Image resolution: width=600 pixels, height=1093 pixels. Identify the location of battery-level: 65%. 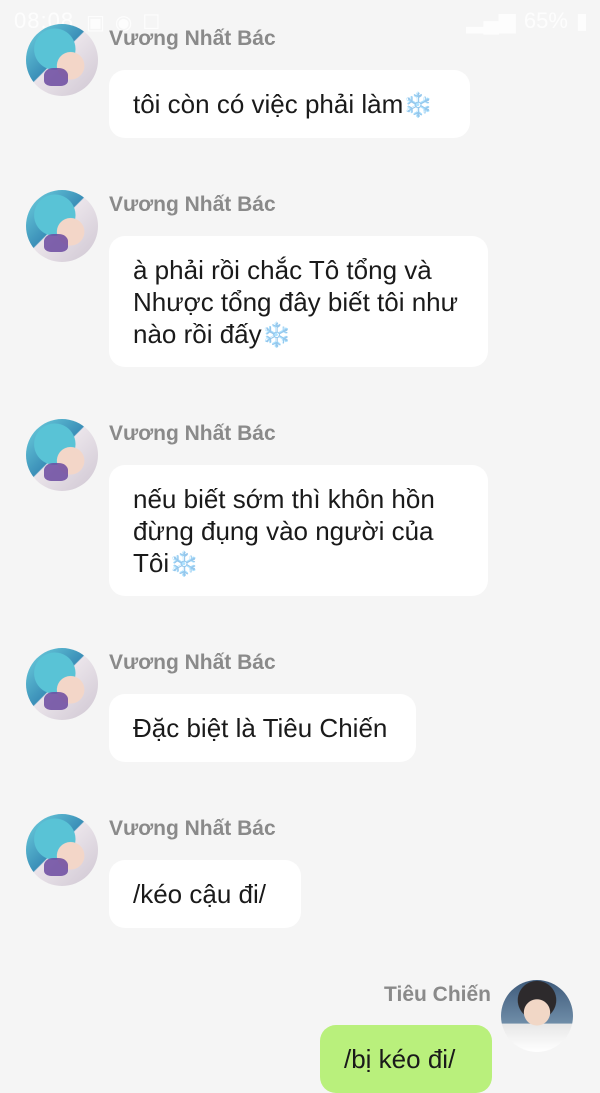
(545, 20).